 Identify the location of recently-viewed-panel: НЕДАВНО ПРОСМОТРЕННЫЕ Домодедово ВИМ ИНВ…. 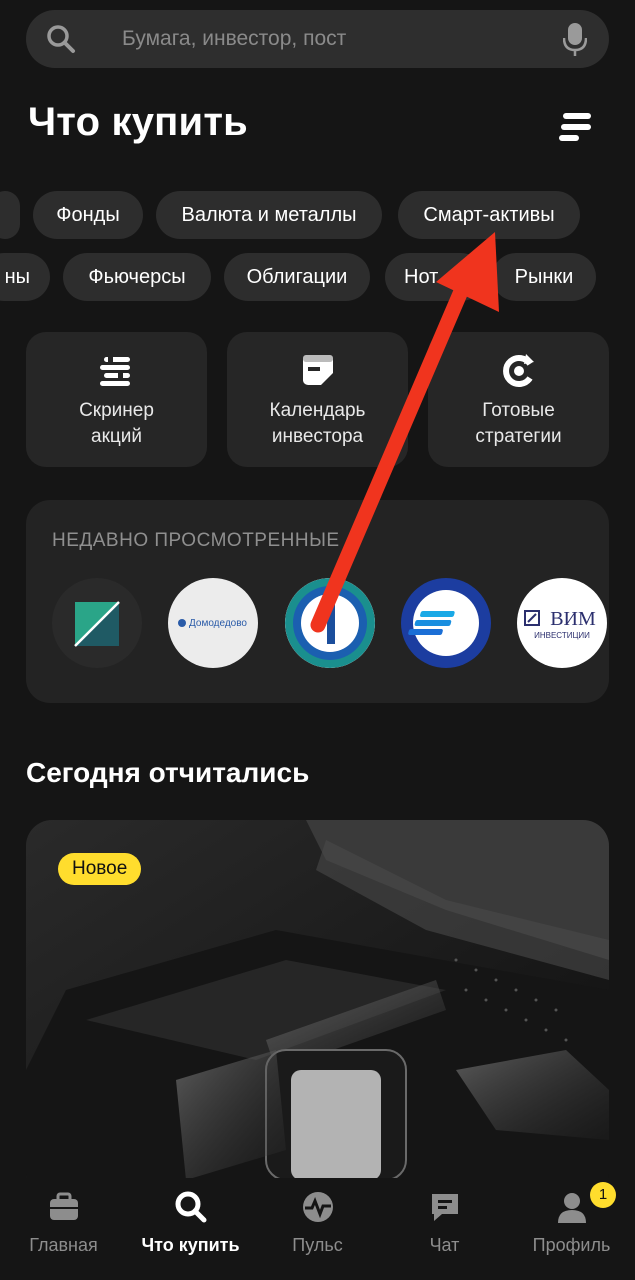
(317, 601).